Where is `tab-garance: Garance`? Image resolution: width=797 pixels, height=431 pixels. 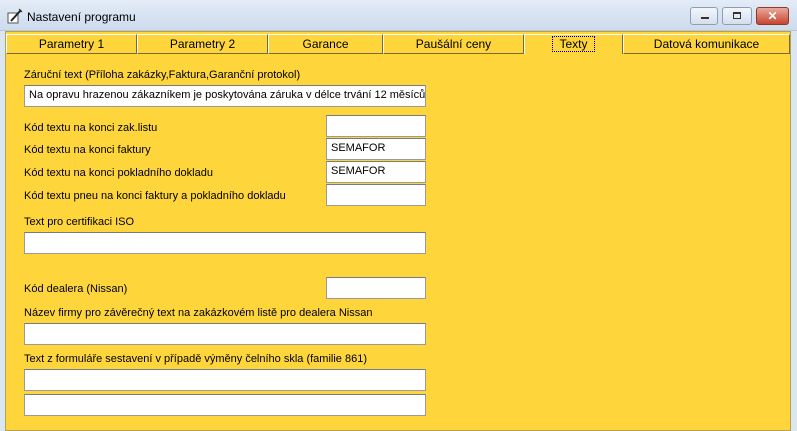
tab-garance: Garance is located at coordinates (325, 44).